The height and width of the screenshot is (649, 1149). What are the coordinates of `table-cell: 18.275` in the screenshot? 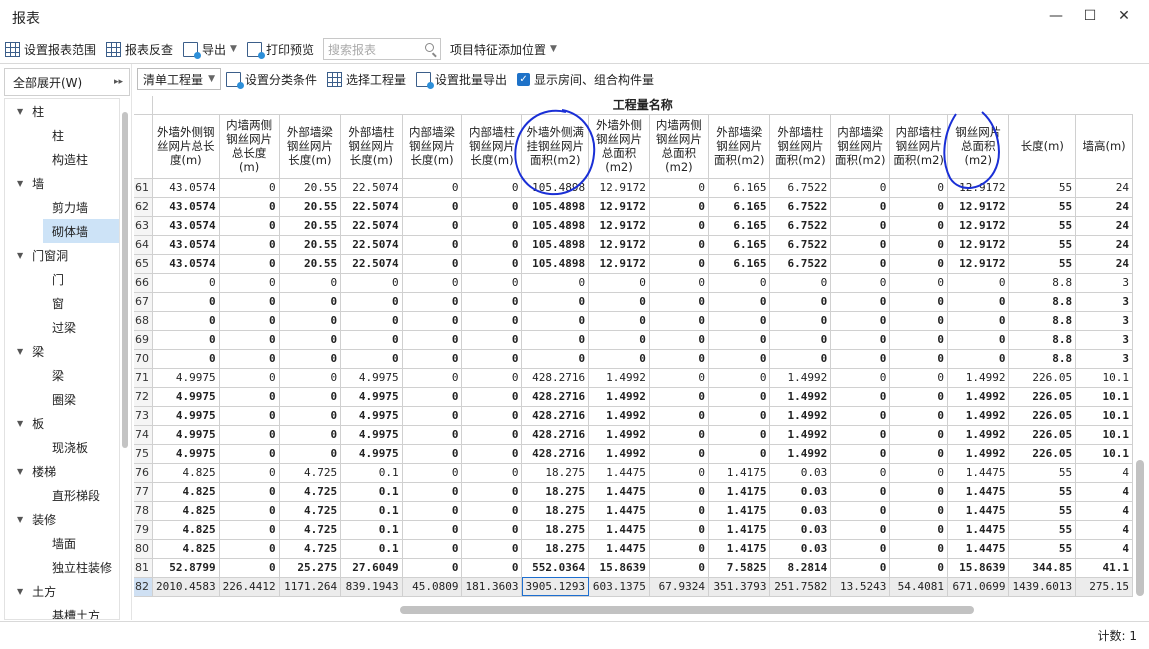 It's located at (555, 510).